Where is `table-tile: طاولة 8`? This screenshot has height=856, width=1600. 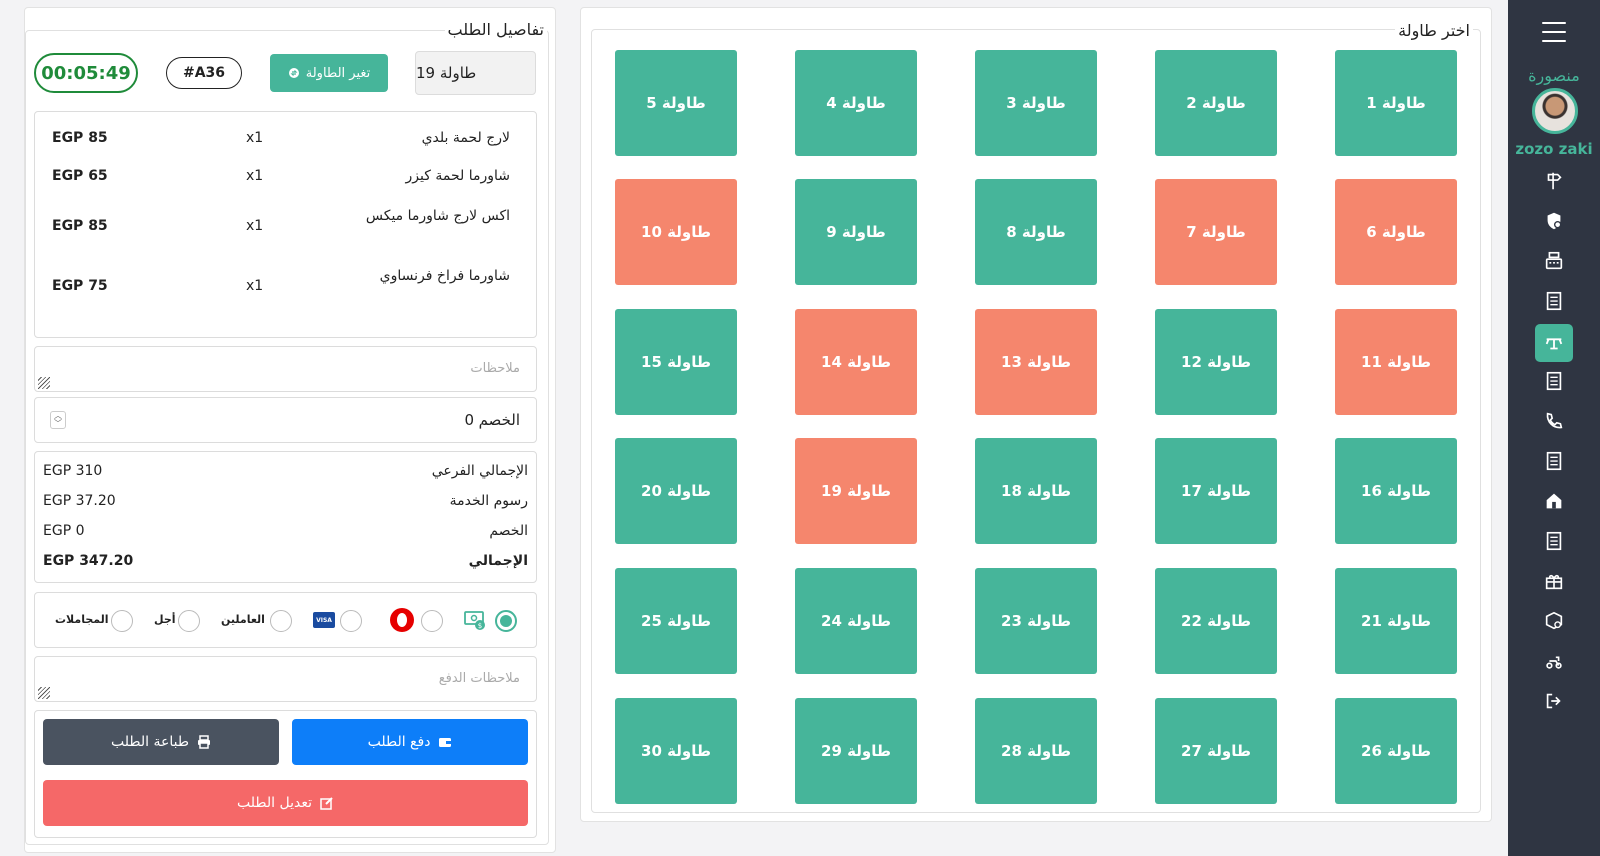 table-tile: طاولة 8 is located at coordinates (1036, 232).